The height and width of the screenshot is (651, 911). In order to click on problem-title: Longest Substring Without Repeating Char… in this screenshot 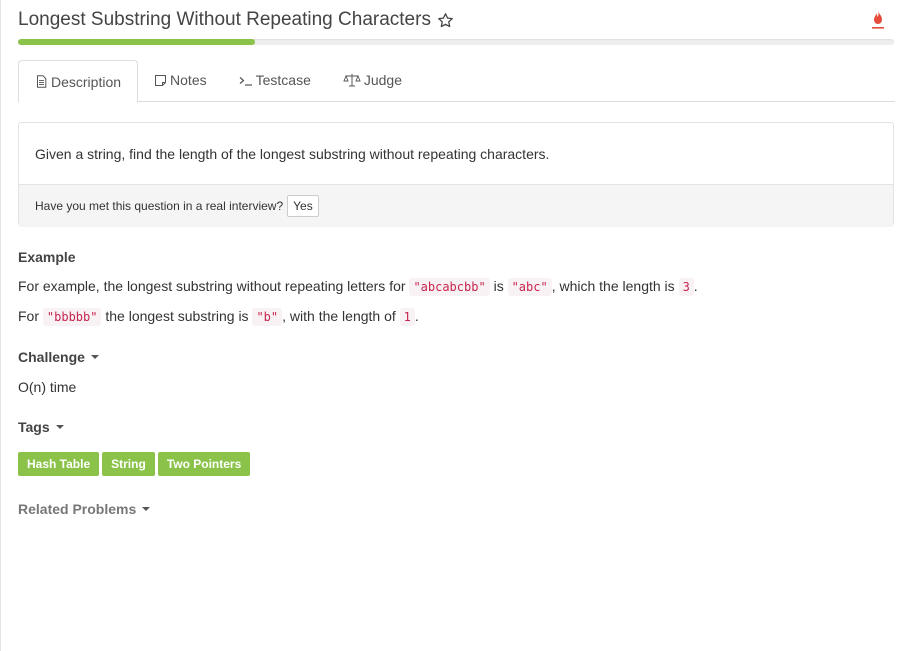, I will do `click(224, 19)`.